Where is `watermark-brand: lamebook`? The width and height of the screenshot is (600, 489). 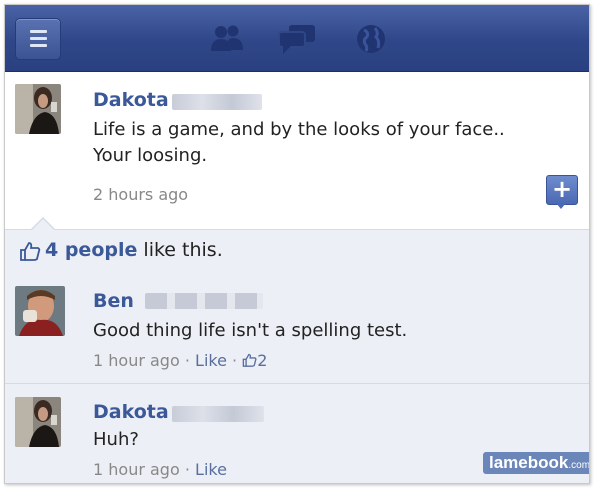
watermark-brand: lamebook is located at coordinates (529, 462).